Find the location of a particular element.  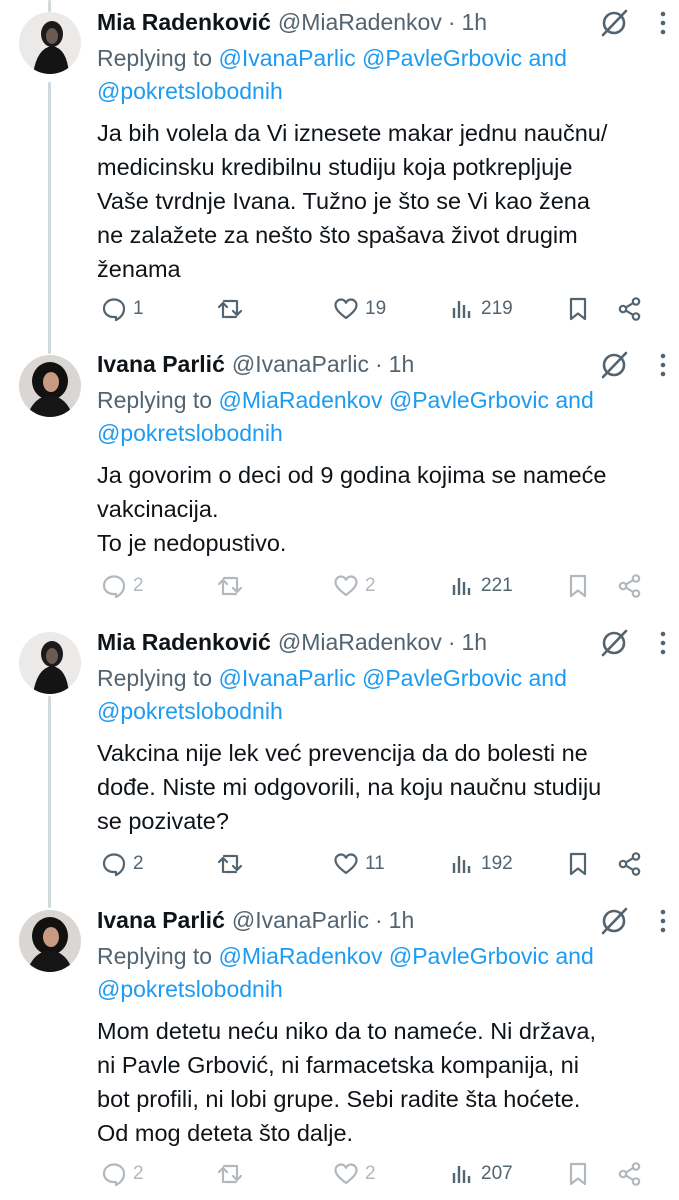

bookmark-icon is located at coordinates (578, 309).